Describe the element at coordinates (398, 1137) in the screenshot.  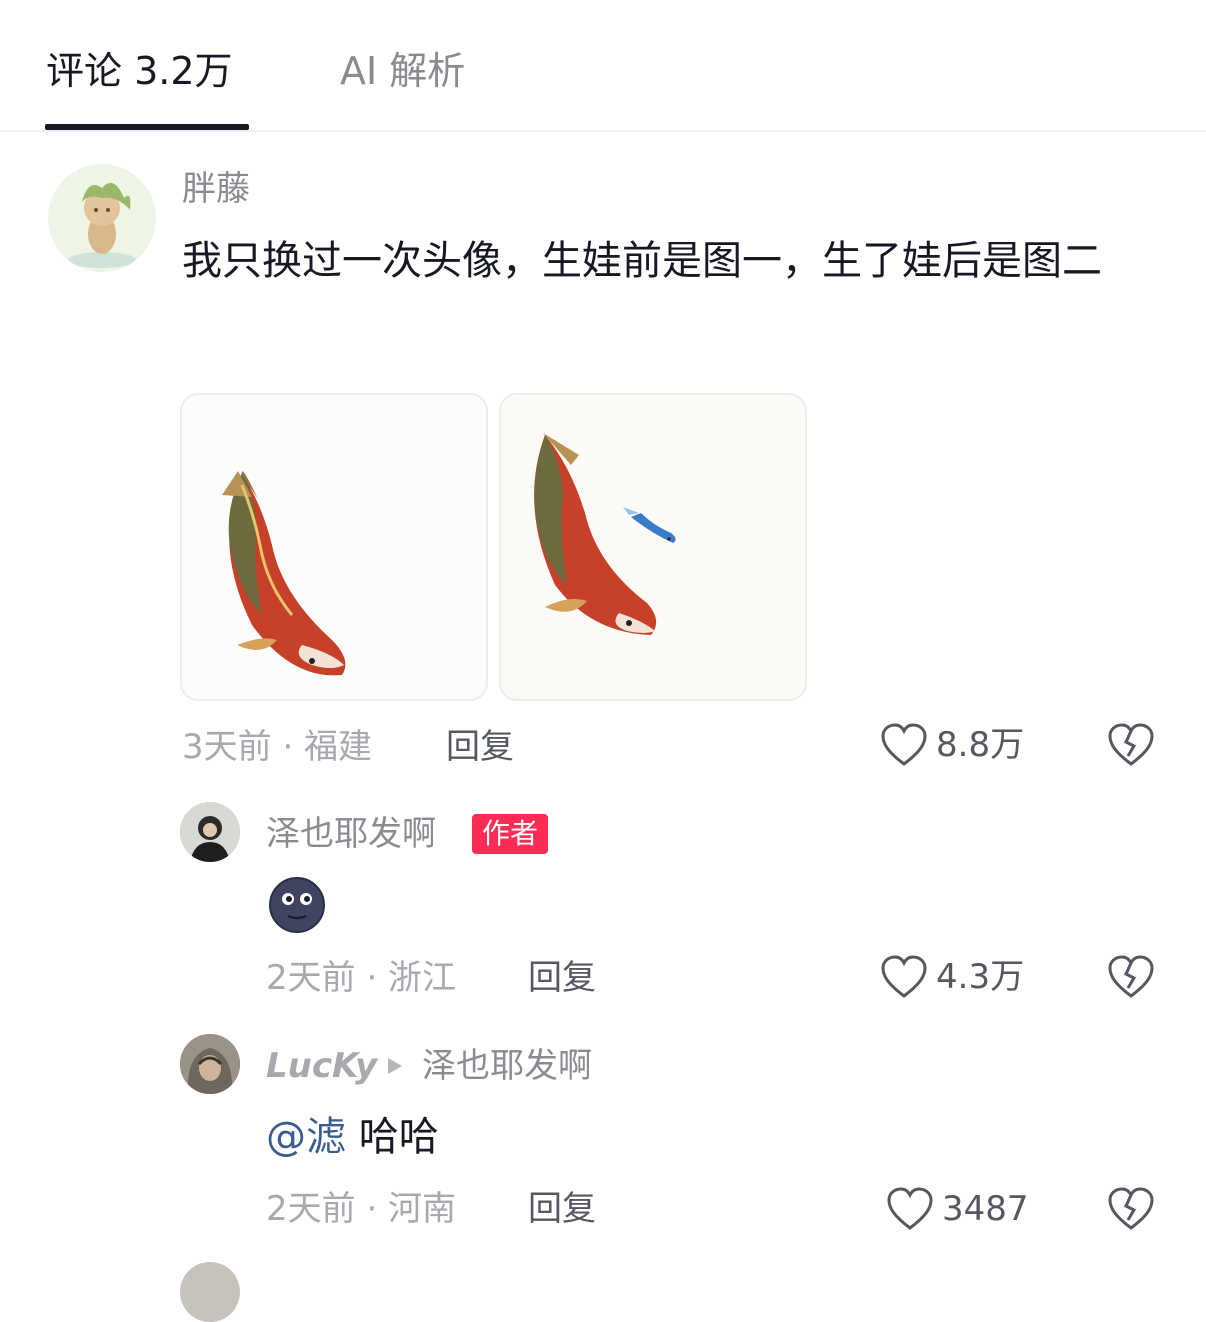
I see `reply-message: 哈哈` at that location.